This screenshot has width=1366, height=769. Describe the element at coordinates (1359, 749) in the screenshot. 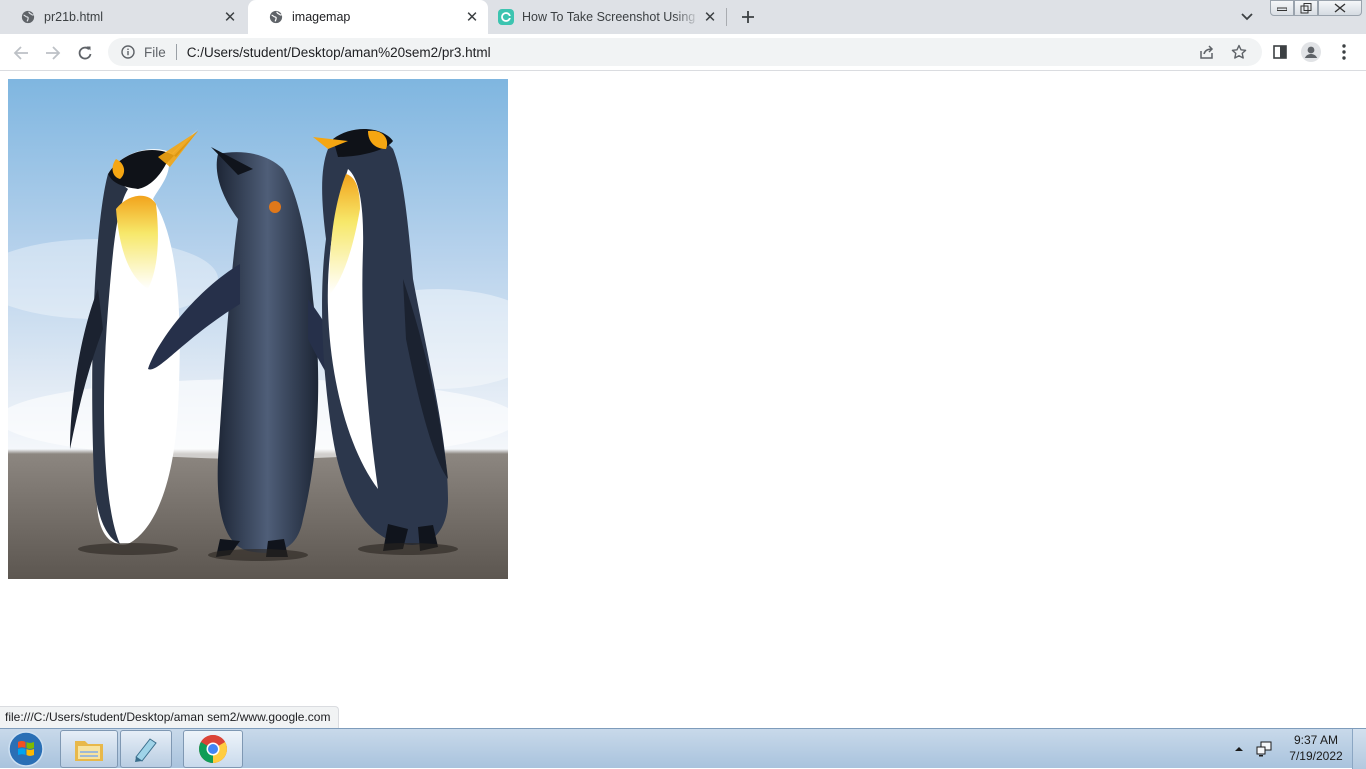

I see `show-desktop-button` at that location.